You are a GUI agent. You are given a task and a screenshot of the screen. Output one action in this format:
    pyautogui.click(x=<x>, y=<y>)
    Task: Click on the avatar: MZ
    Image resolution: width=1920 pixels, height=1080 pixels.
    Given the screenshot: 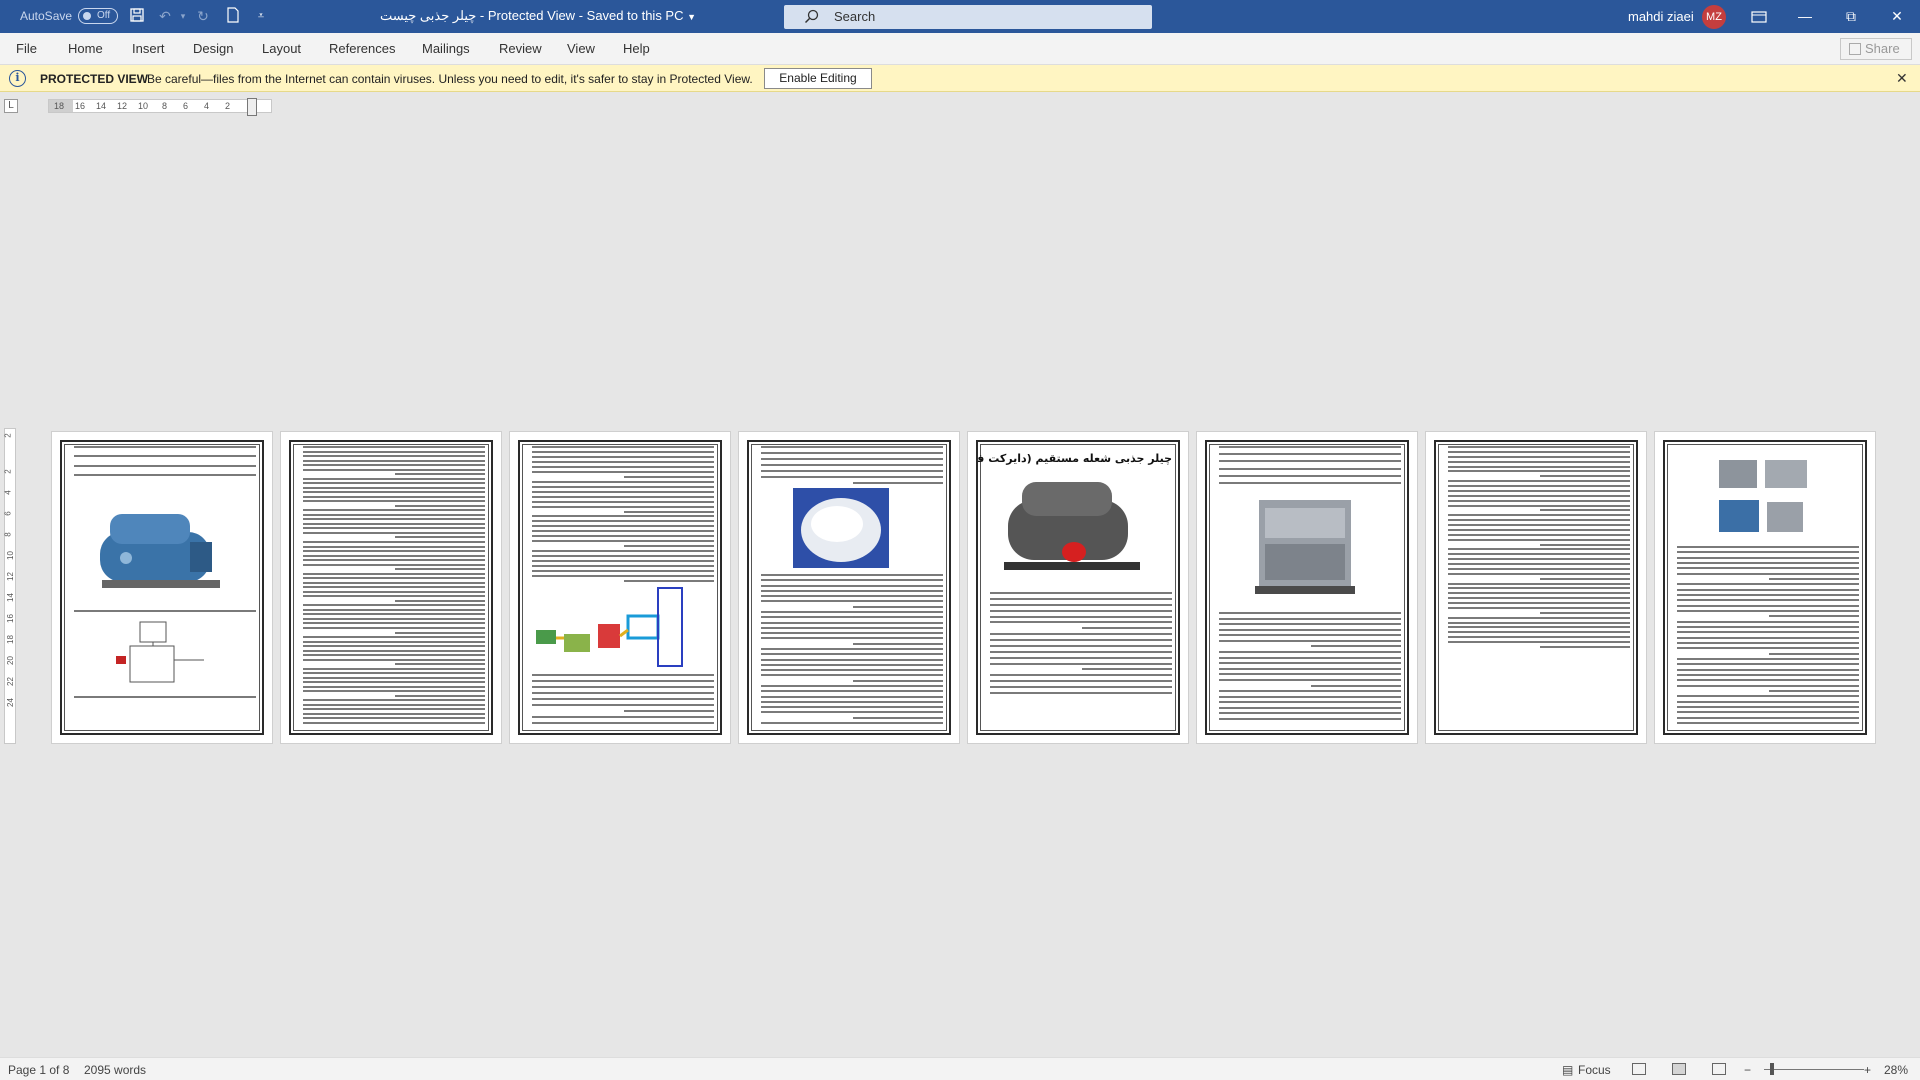 What is the action you would take?
    pyautogui.click(x=1714, y=17)
    